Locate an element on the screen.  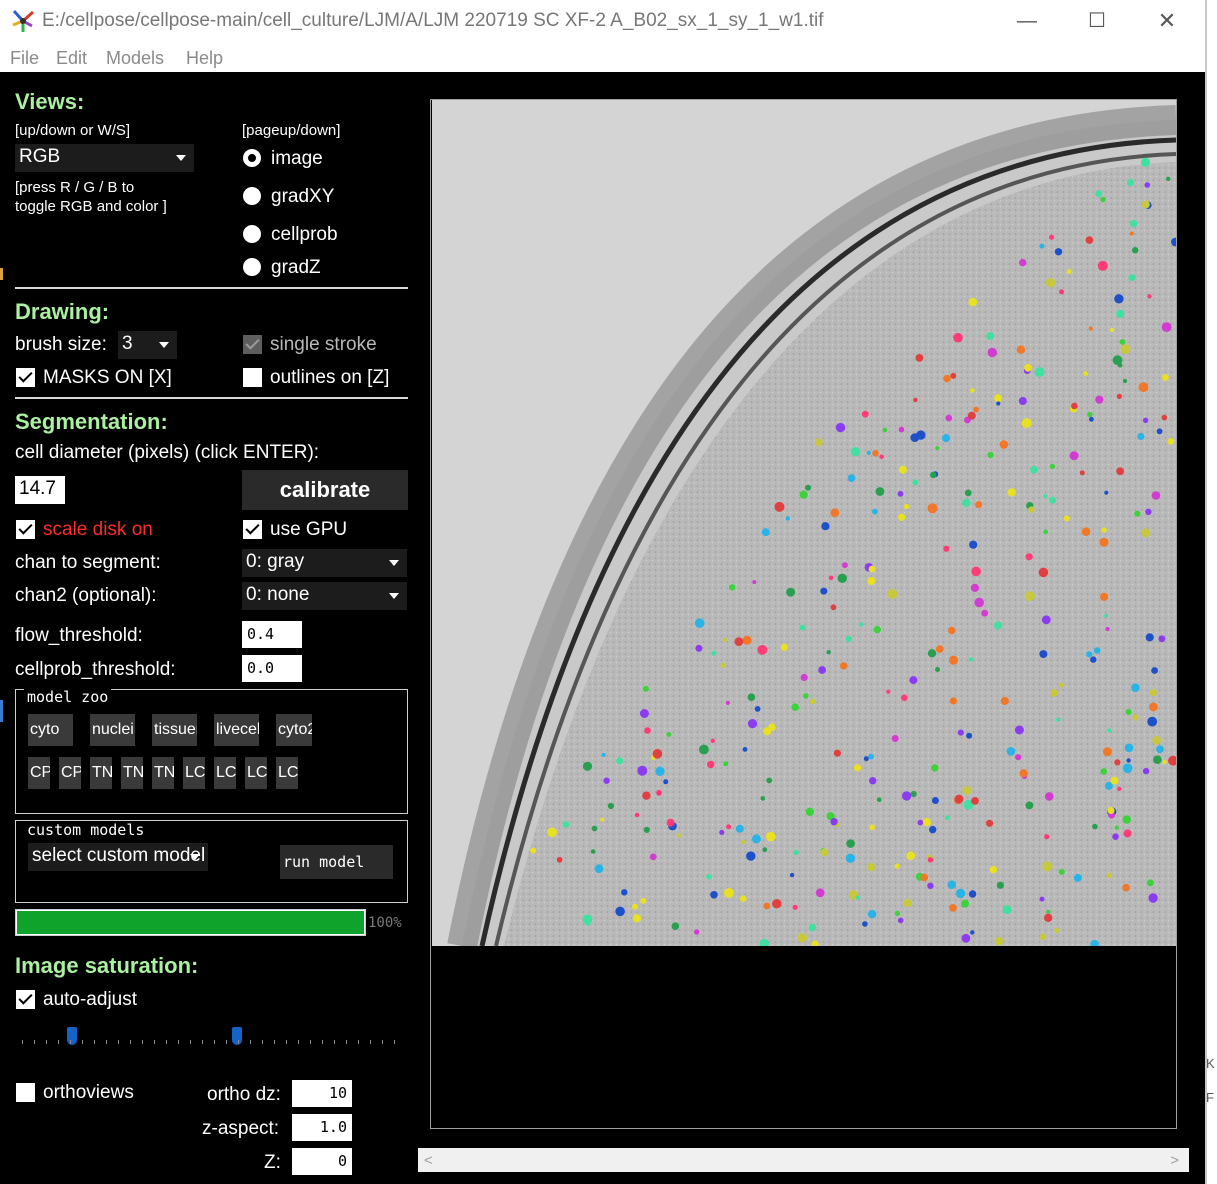
maximize-button: ☐ is located at coordinates (1097, 21).